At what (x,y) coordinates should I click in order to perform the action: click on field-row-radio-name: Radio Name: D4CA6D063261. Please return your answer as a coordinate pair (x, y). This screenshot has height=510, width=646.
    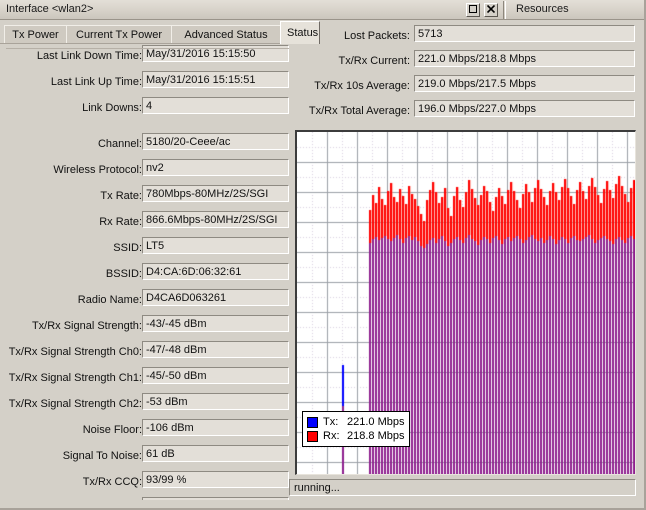
    Looking at the image, I should click on (146, 301).